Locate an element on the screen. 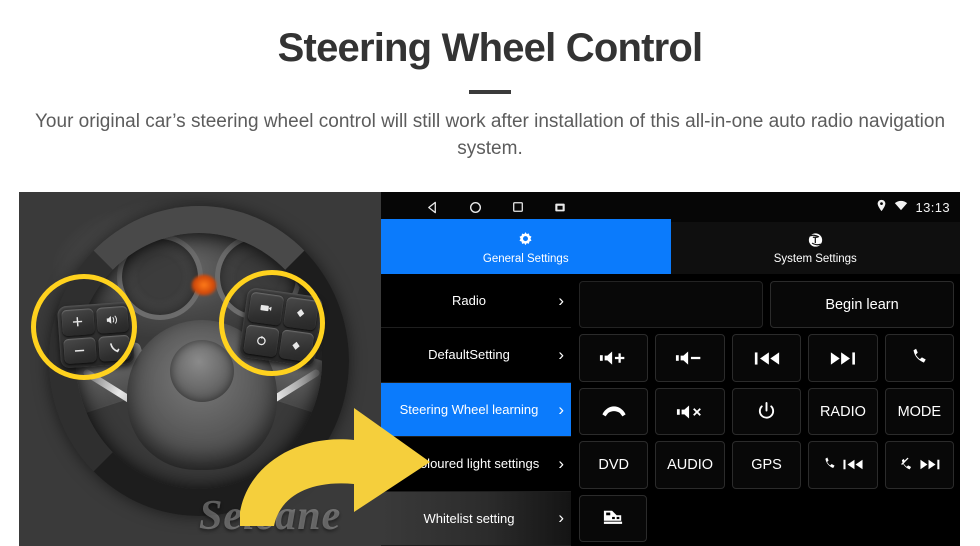 This screenshot has height=546, width=980. android-nav-icons is located at coordinates (473, 207).